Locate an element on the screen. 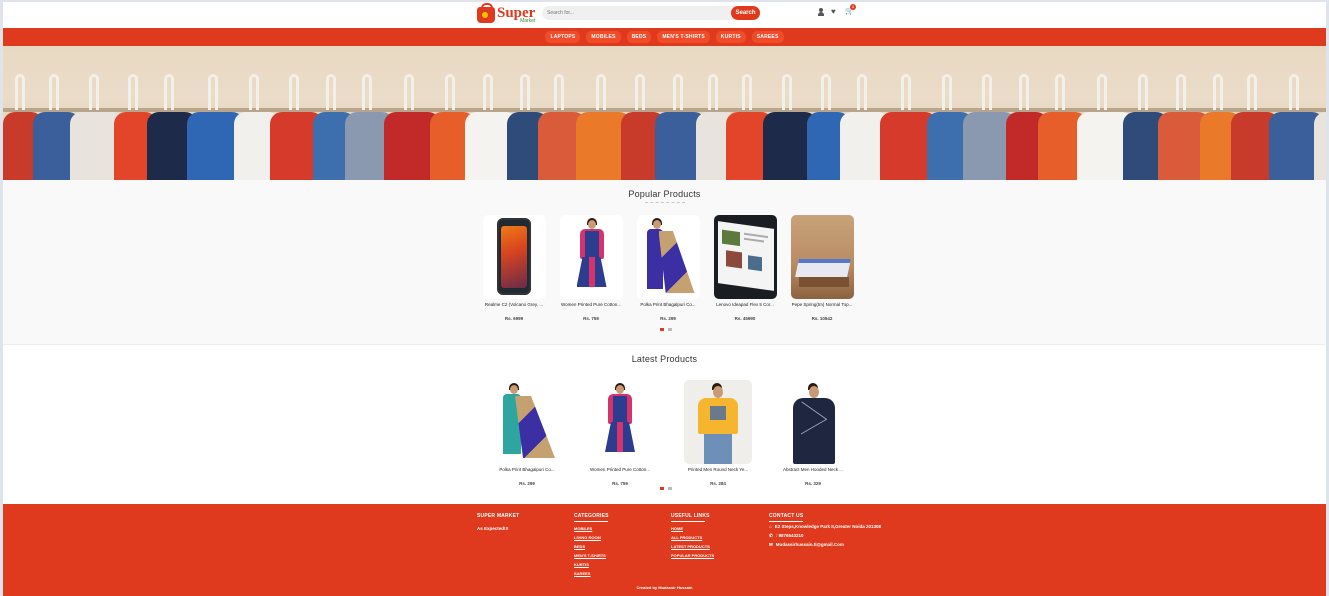 This screenshot has height=596, width=1329. header-icons: ♥ 🛒 0 is located at coordinates (836, 10).